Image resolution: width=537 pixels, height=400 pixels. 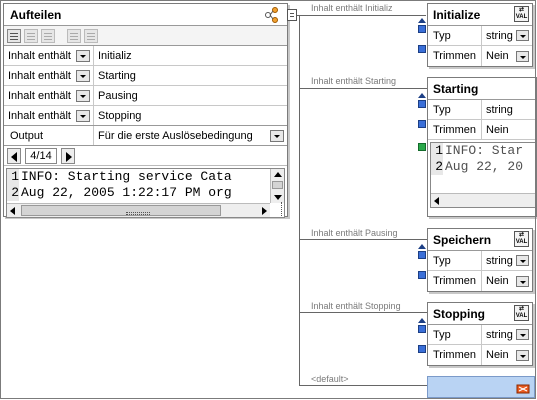 What do you see at coordinates (456, 89) in the screenshot?
I see `starting-title: Starting` at bounding box center [456, 89].